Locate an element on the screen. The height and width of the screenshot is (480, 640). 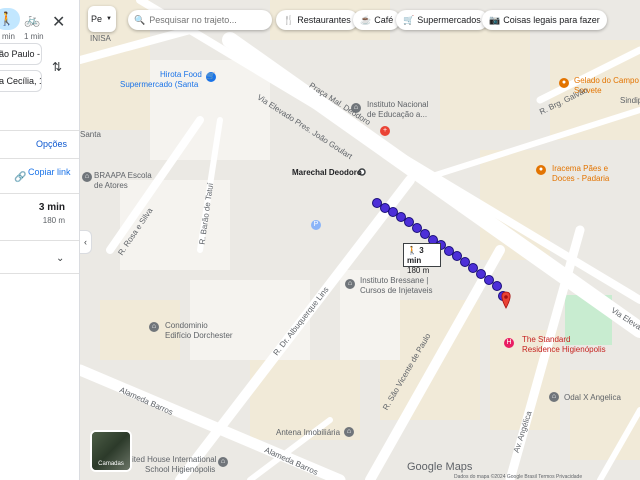
search-along-route: 🔍 is located at coordinates (200, 20).